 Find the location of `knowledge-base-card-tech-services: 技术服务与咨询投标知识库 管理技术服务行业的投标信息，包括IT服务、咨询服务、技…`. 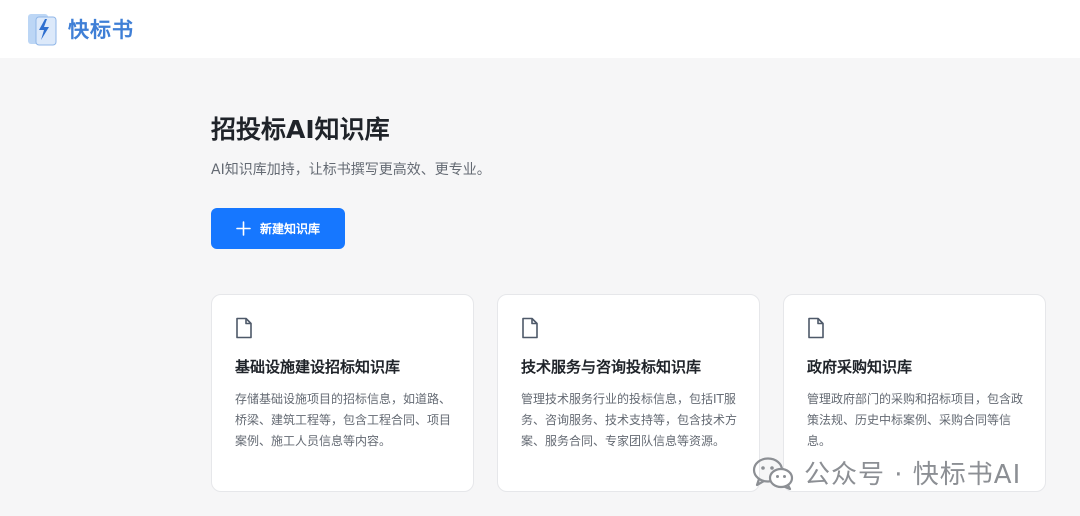

knowledge-base-card-tech-services: 技术服务与咨询投标知识库 管理技术服务行业的投标信息，包括IT服务、咨询服务、技… is located at coordinates (628, 393).